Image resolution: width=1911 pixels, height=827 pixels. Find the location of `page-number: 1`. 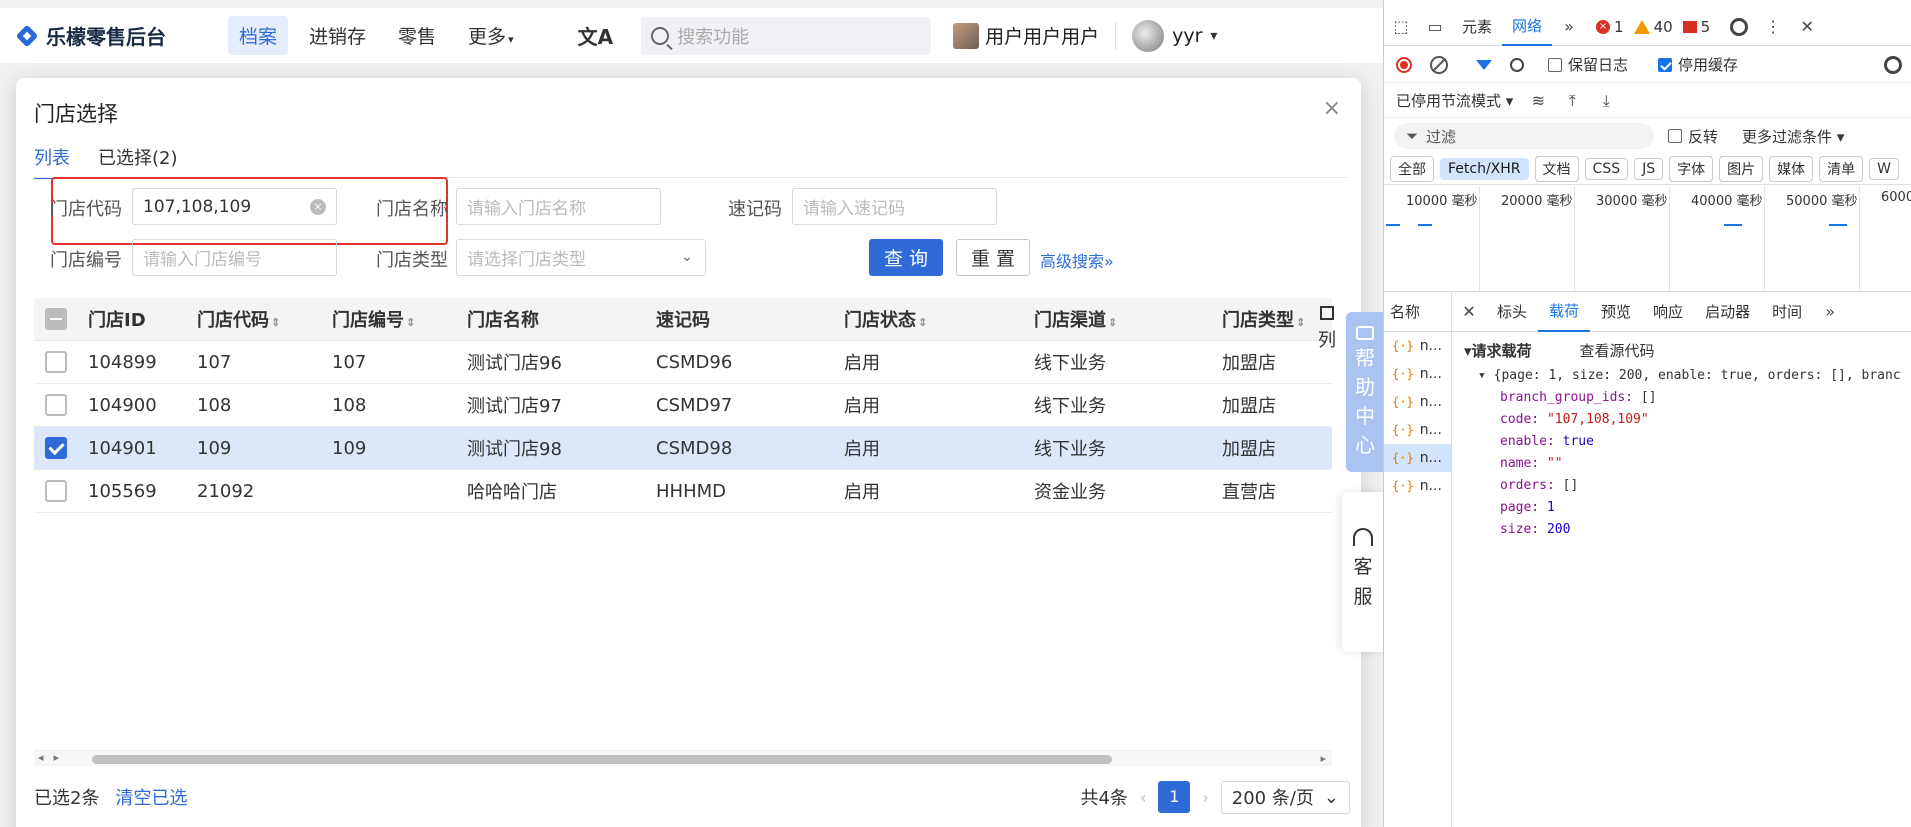

page-number: 1 is located at coordinates (1174, 797).